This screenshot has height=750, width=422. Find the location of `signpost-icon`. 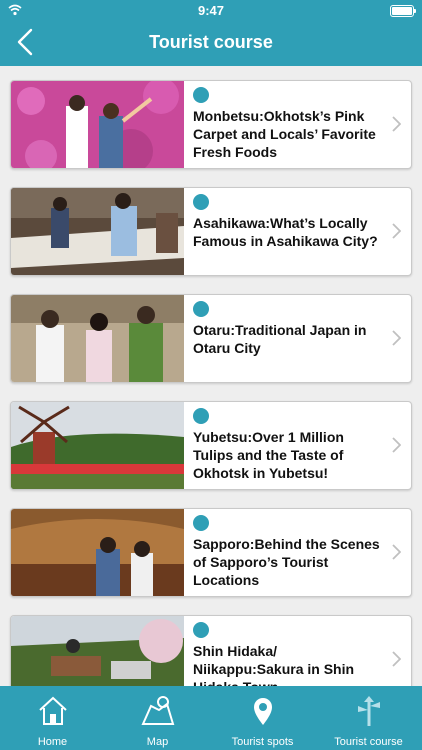

signpost-icon is located at coordinates (368, 711).